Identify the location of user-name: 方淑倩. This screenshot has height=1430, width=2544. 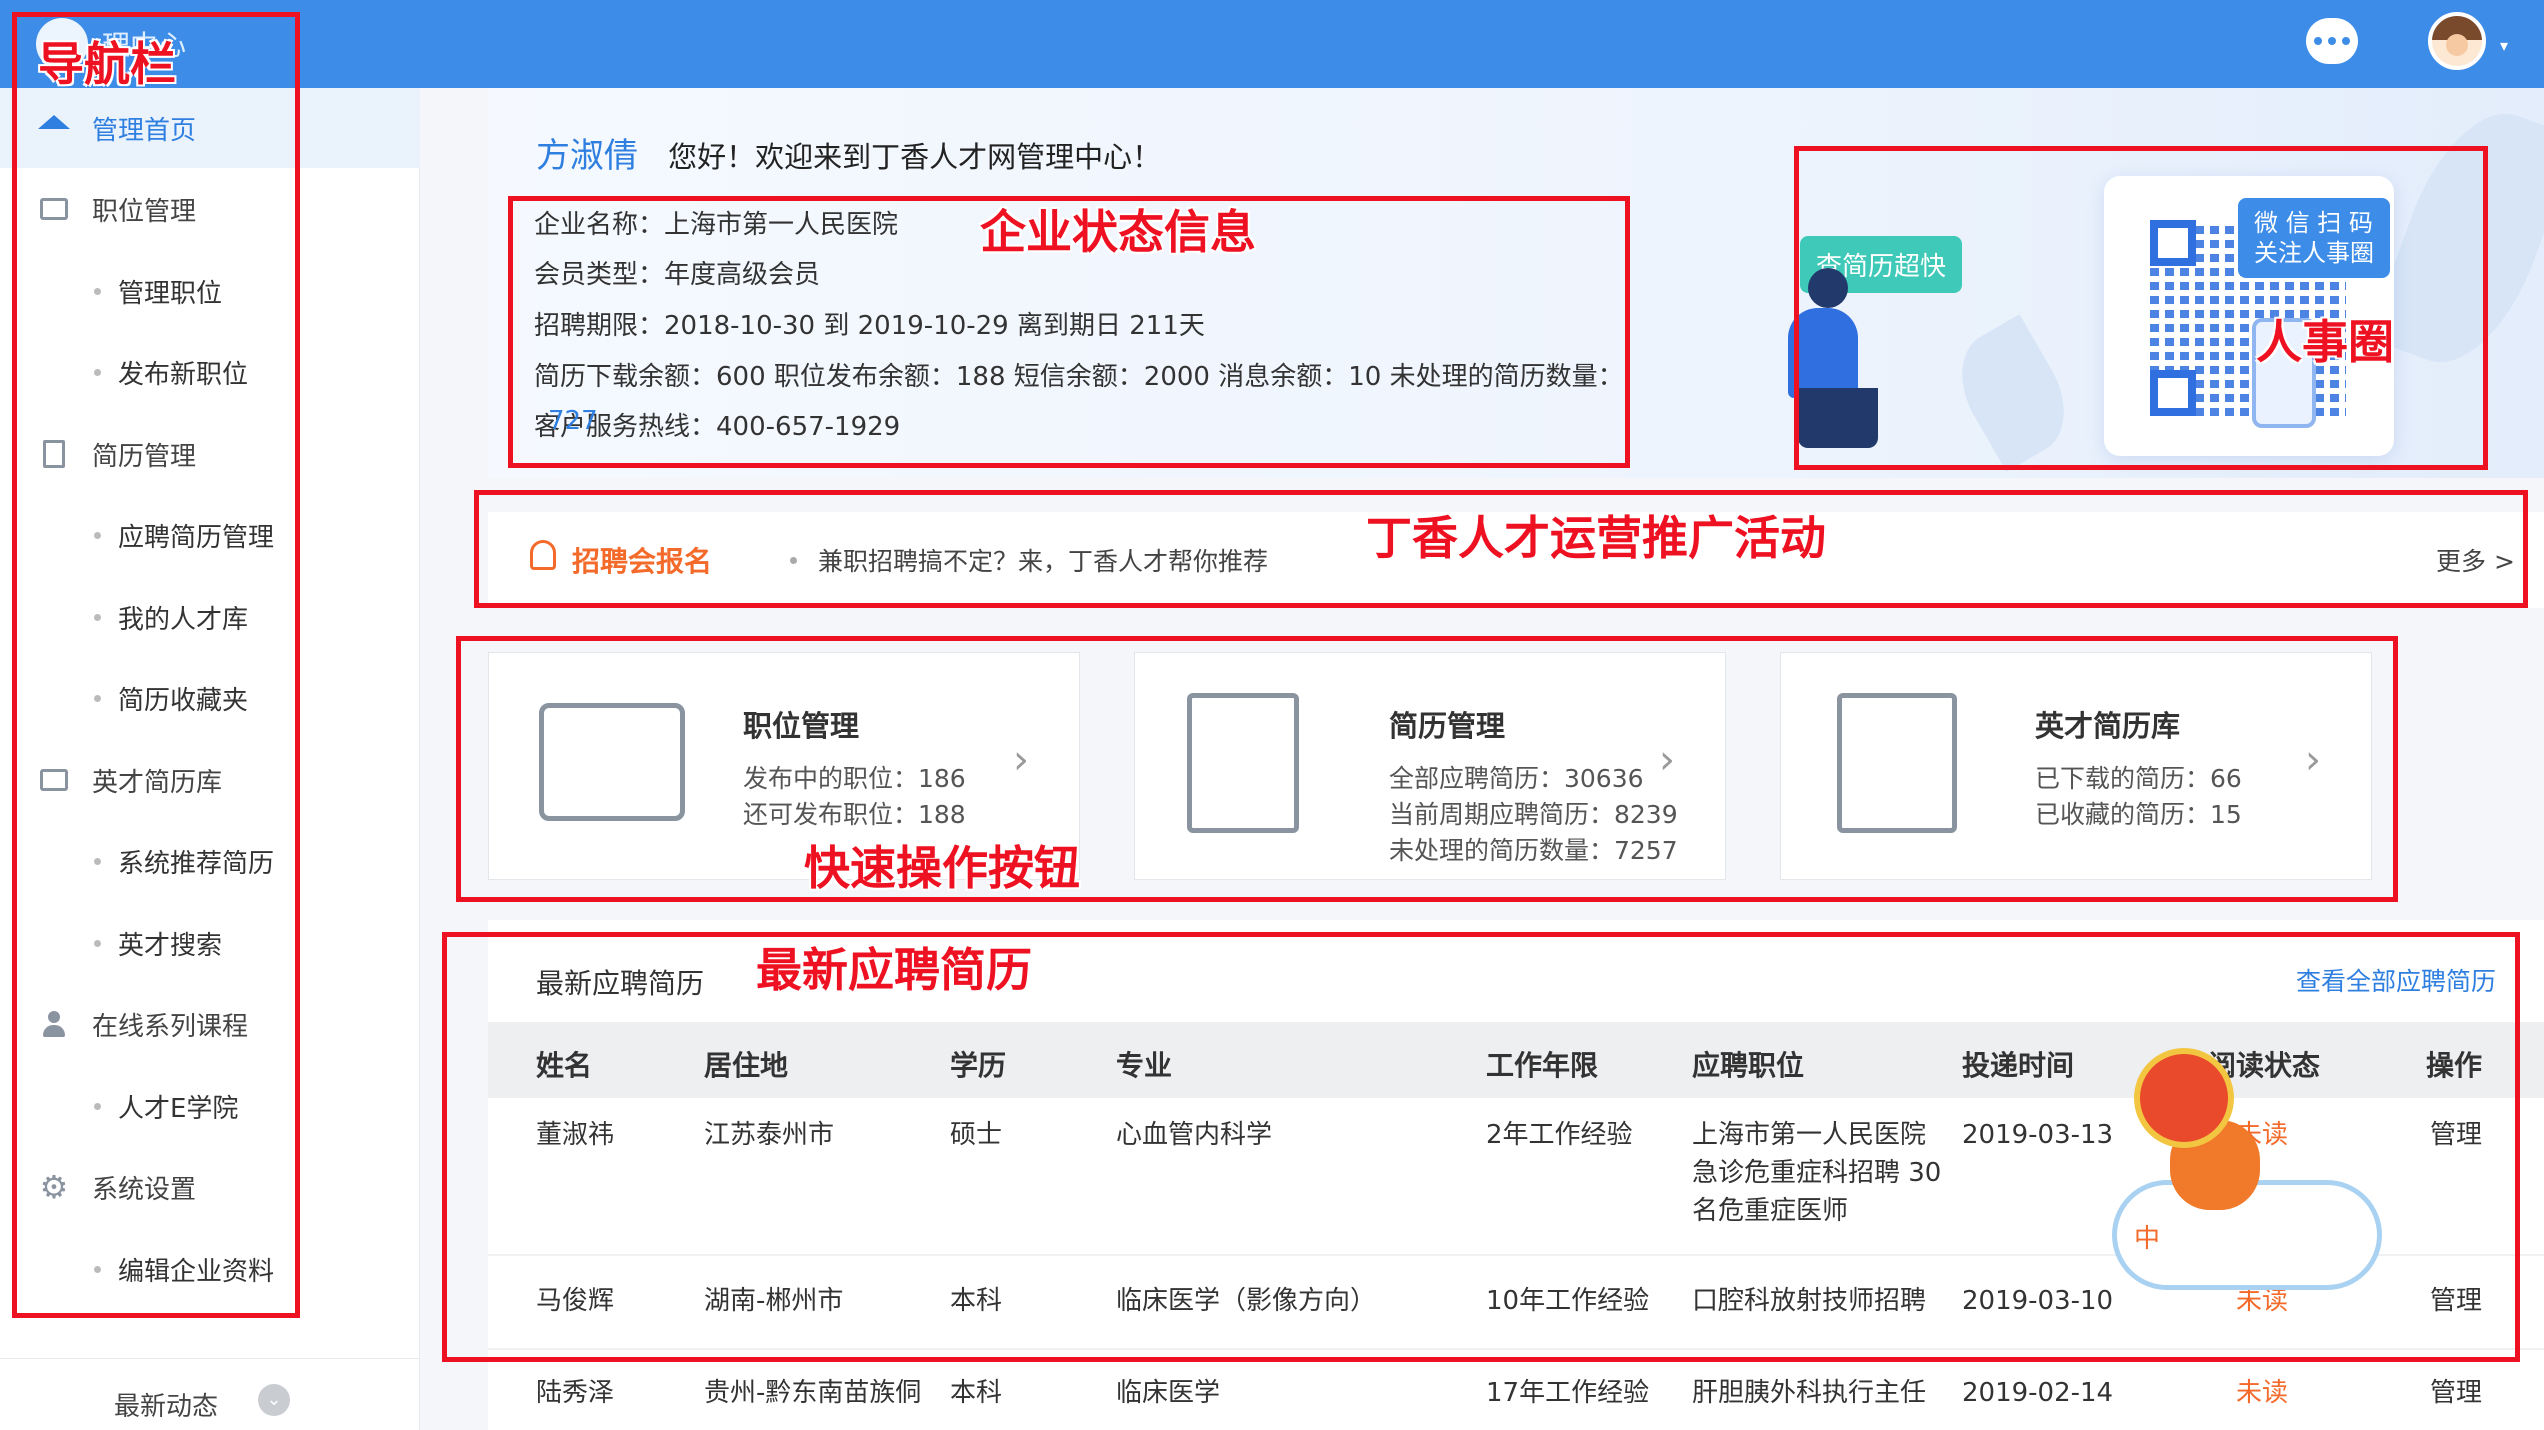
(587, 156).